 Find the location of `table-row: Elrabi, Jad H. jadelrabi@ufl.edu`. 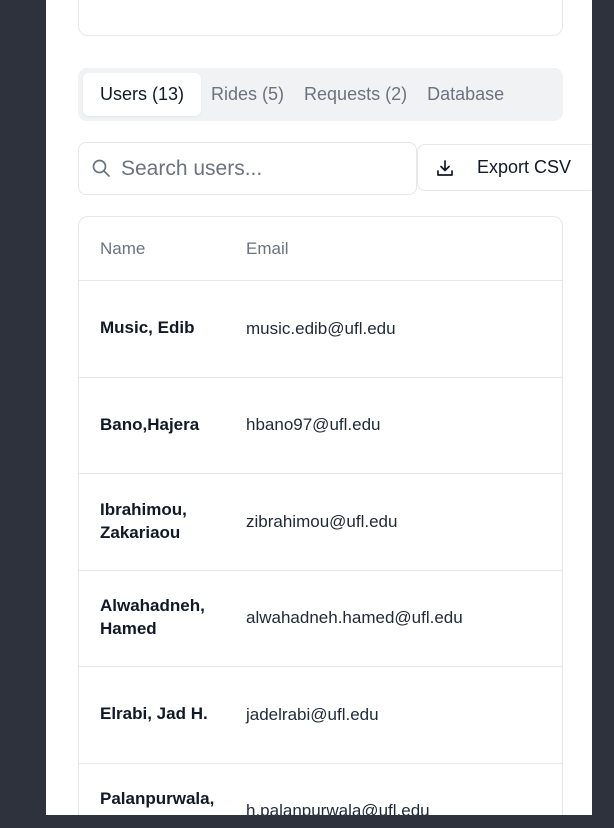

table-row: Elrabi, Jad H. jadelrabi@ufl.edu is located at coordinates (320, 715).